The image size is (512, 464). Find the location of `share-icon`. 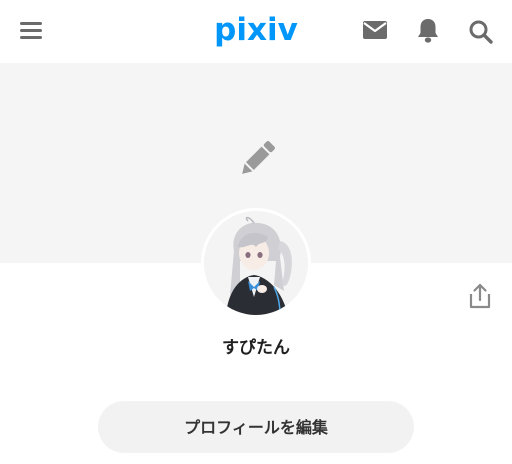

share-icon is located at coordinates (480, 296).